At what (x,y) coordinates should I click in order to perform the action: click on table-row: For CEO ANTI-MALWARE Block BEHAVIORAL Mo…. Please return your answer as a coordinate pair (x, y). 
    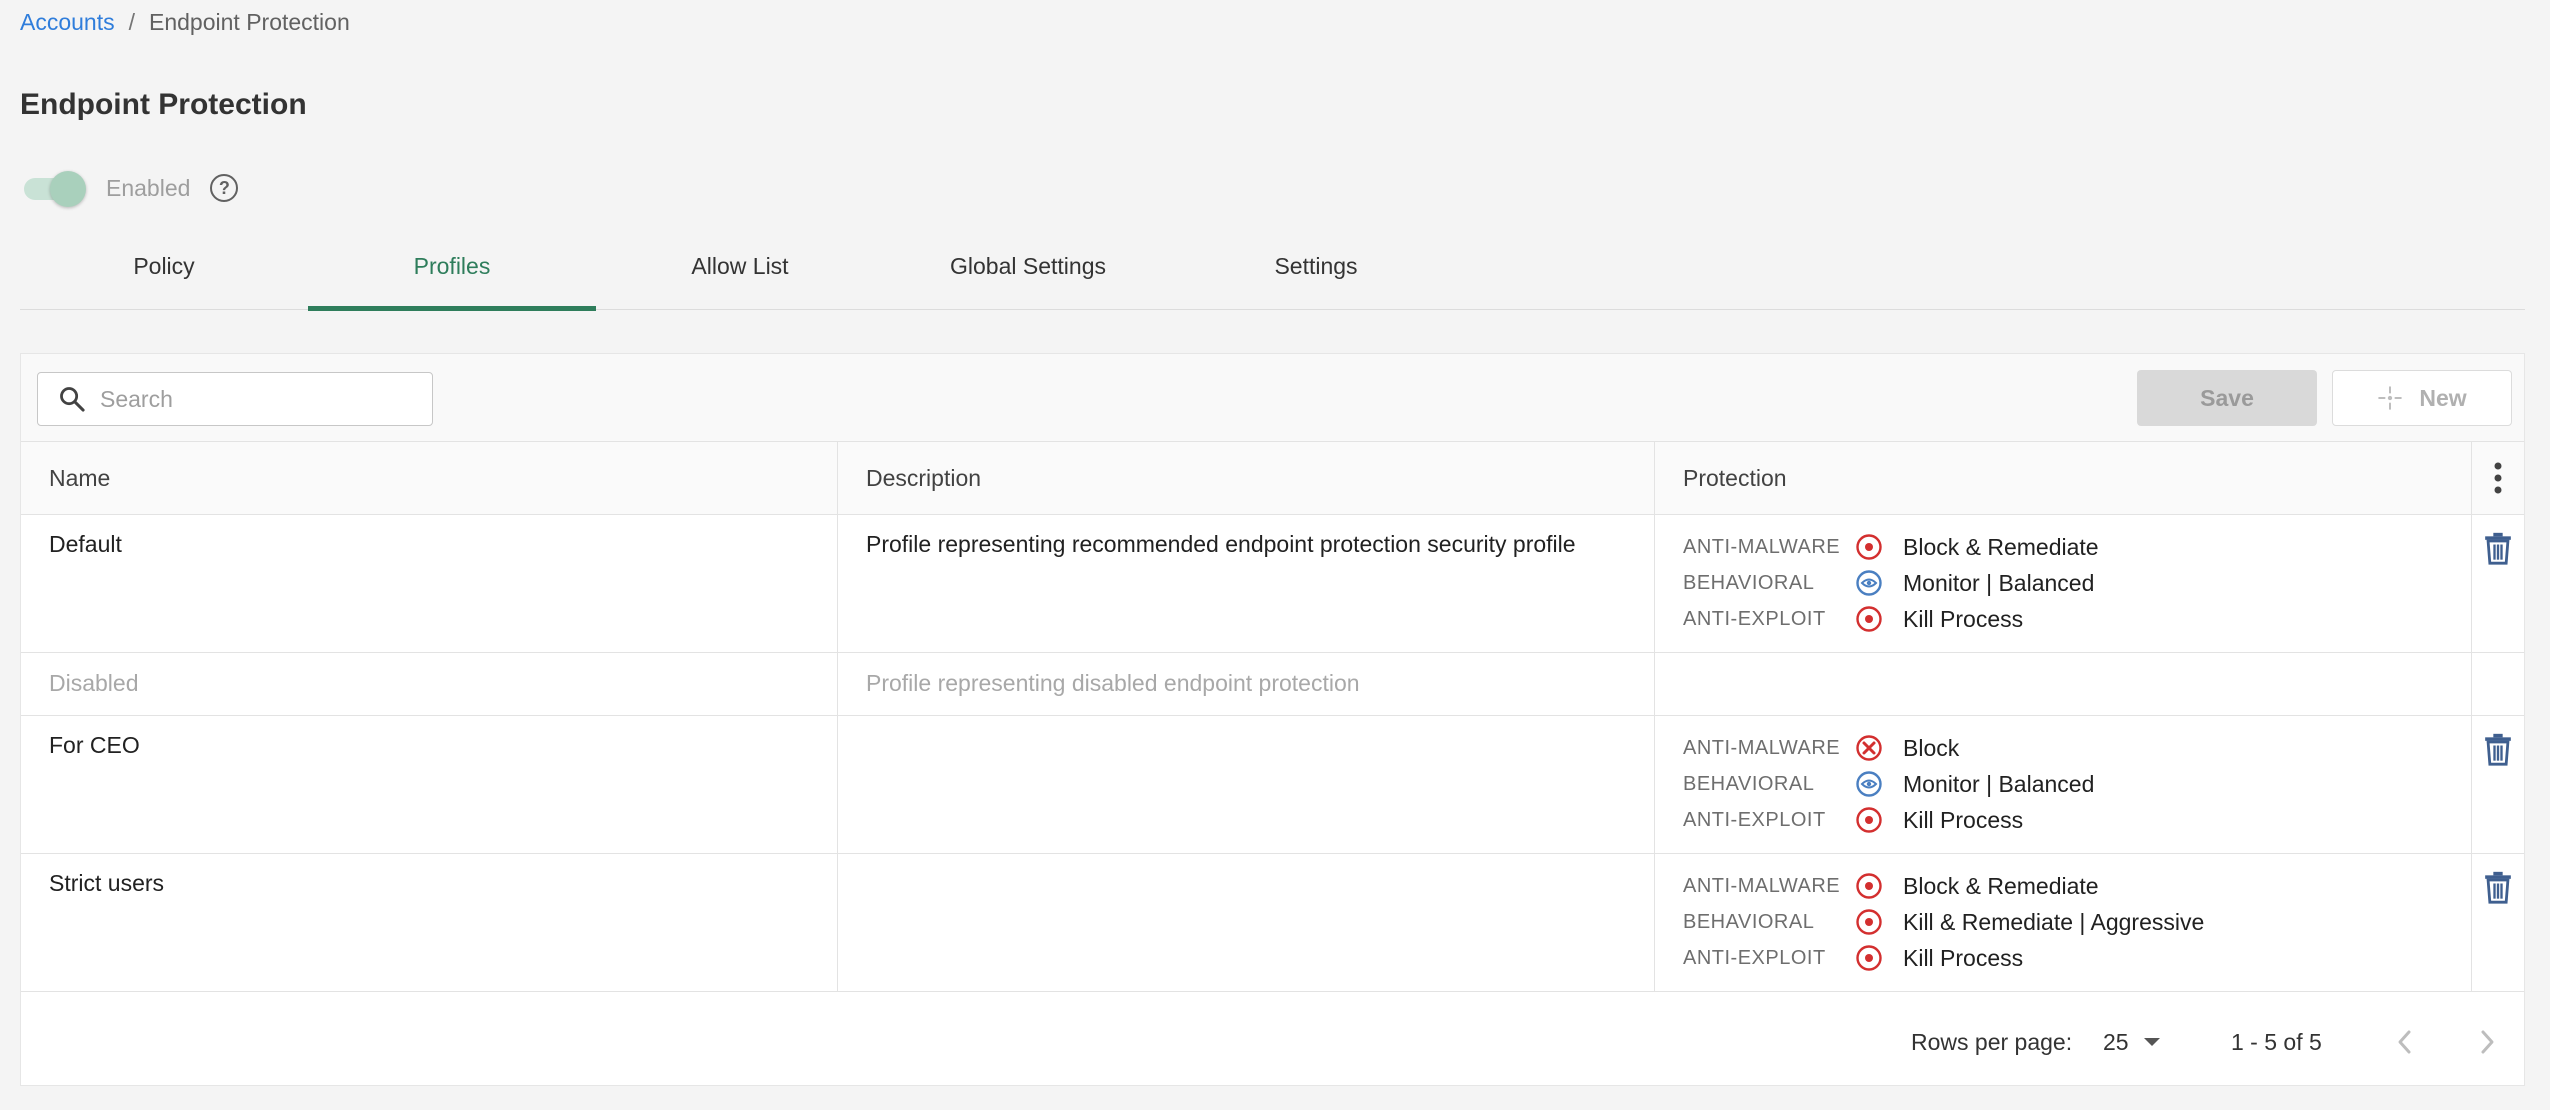
    Looking at the image, I should click on (1272, 785).